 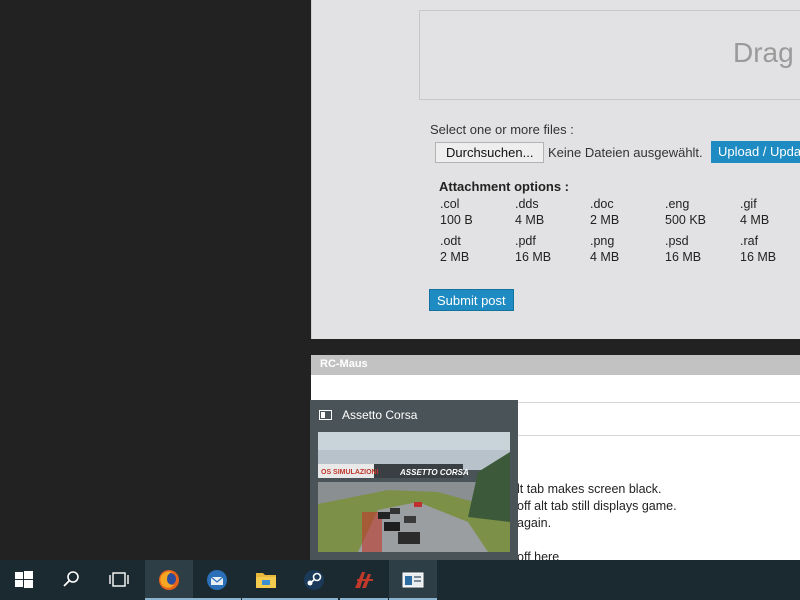 I want to click on search-button, so click(x=71, y=580).